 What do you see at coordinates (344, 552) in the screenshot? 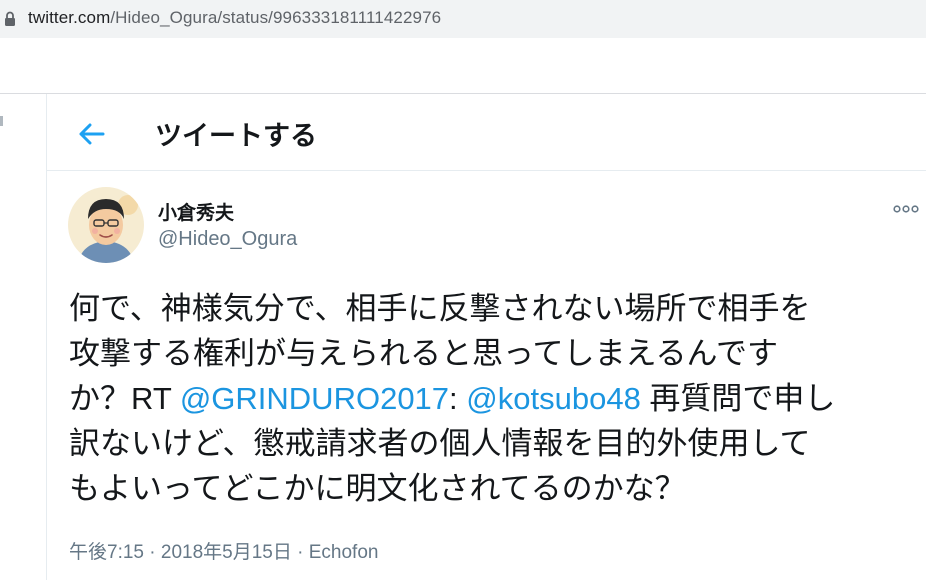
I see `tweet-source: Echofon` at bounding box center [344, 552].